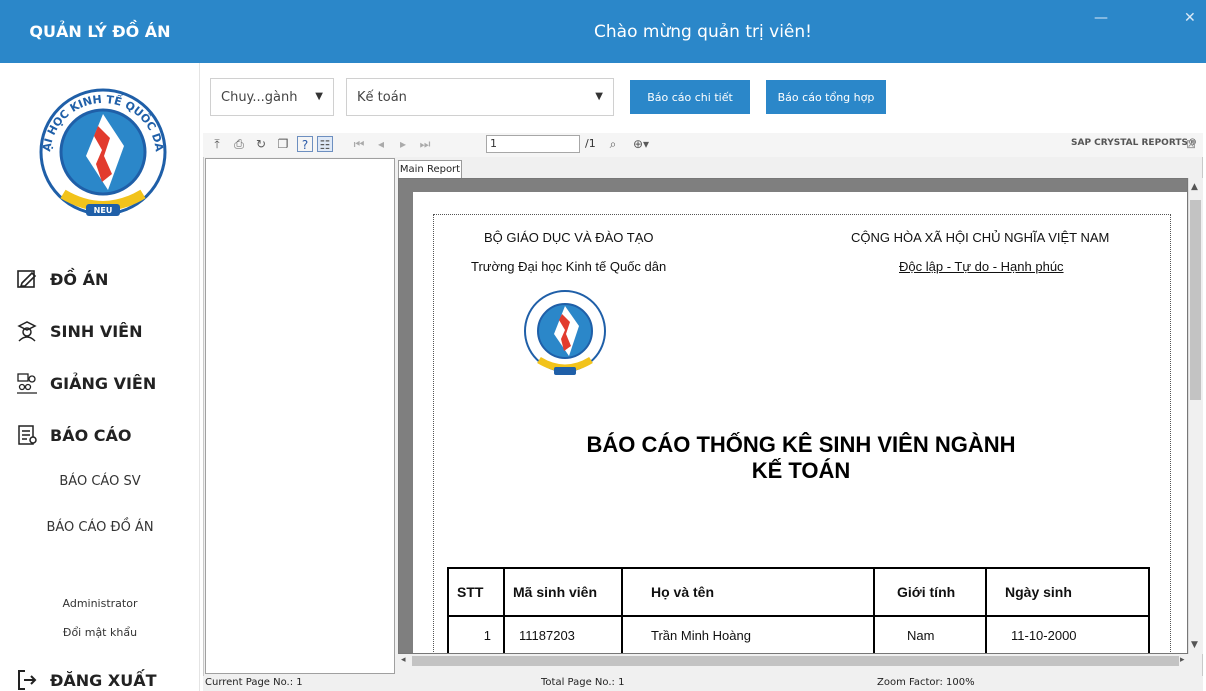 This screenshot has height=691, width=1206. Describe the element at coordinates (27, 680) in the screenshot. I see `logout-icon` at that location.